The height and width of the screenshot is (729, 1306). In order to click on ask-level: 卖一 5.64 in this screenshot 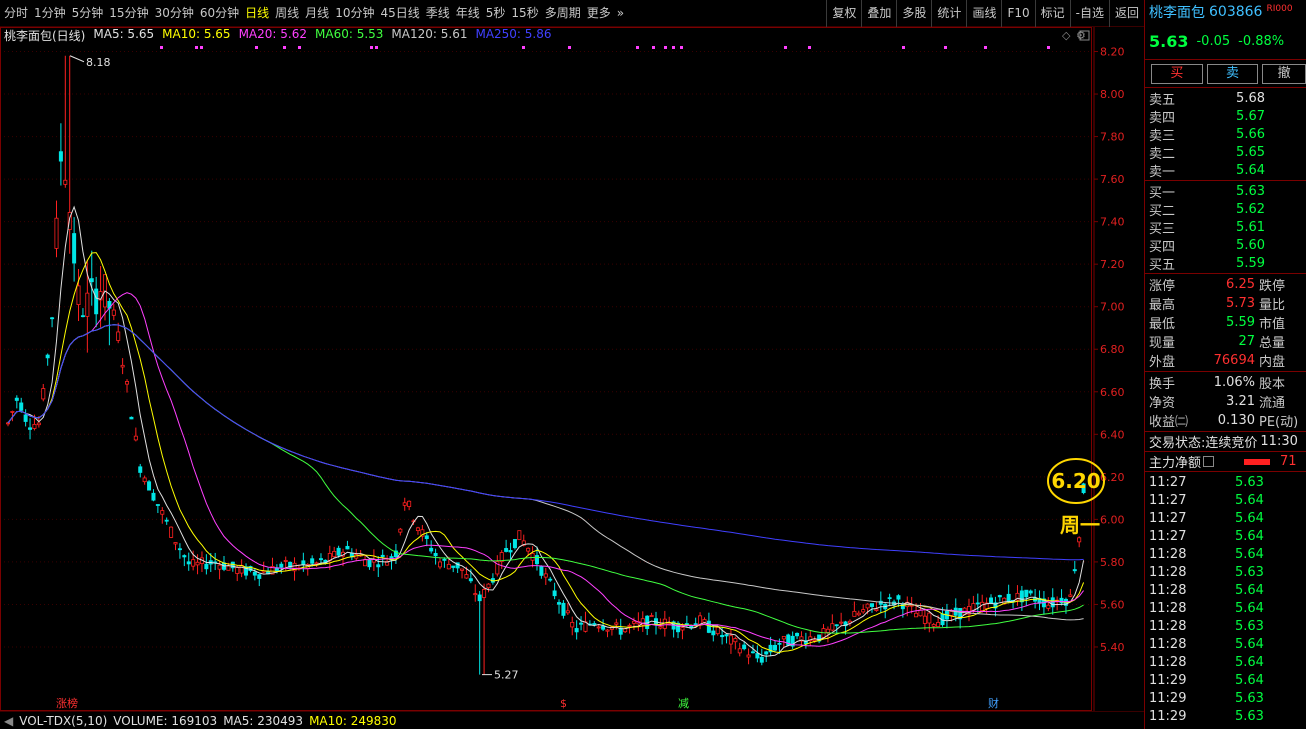, I will do `click(1225, 170)`.